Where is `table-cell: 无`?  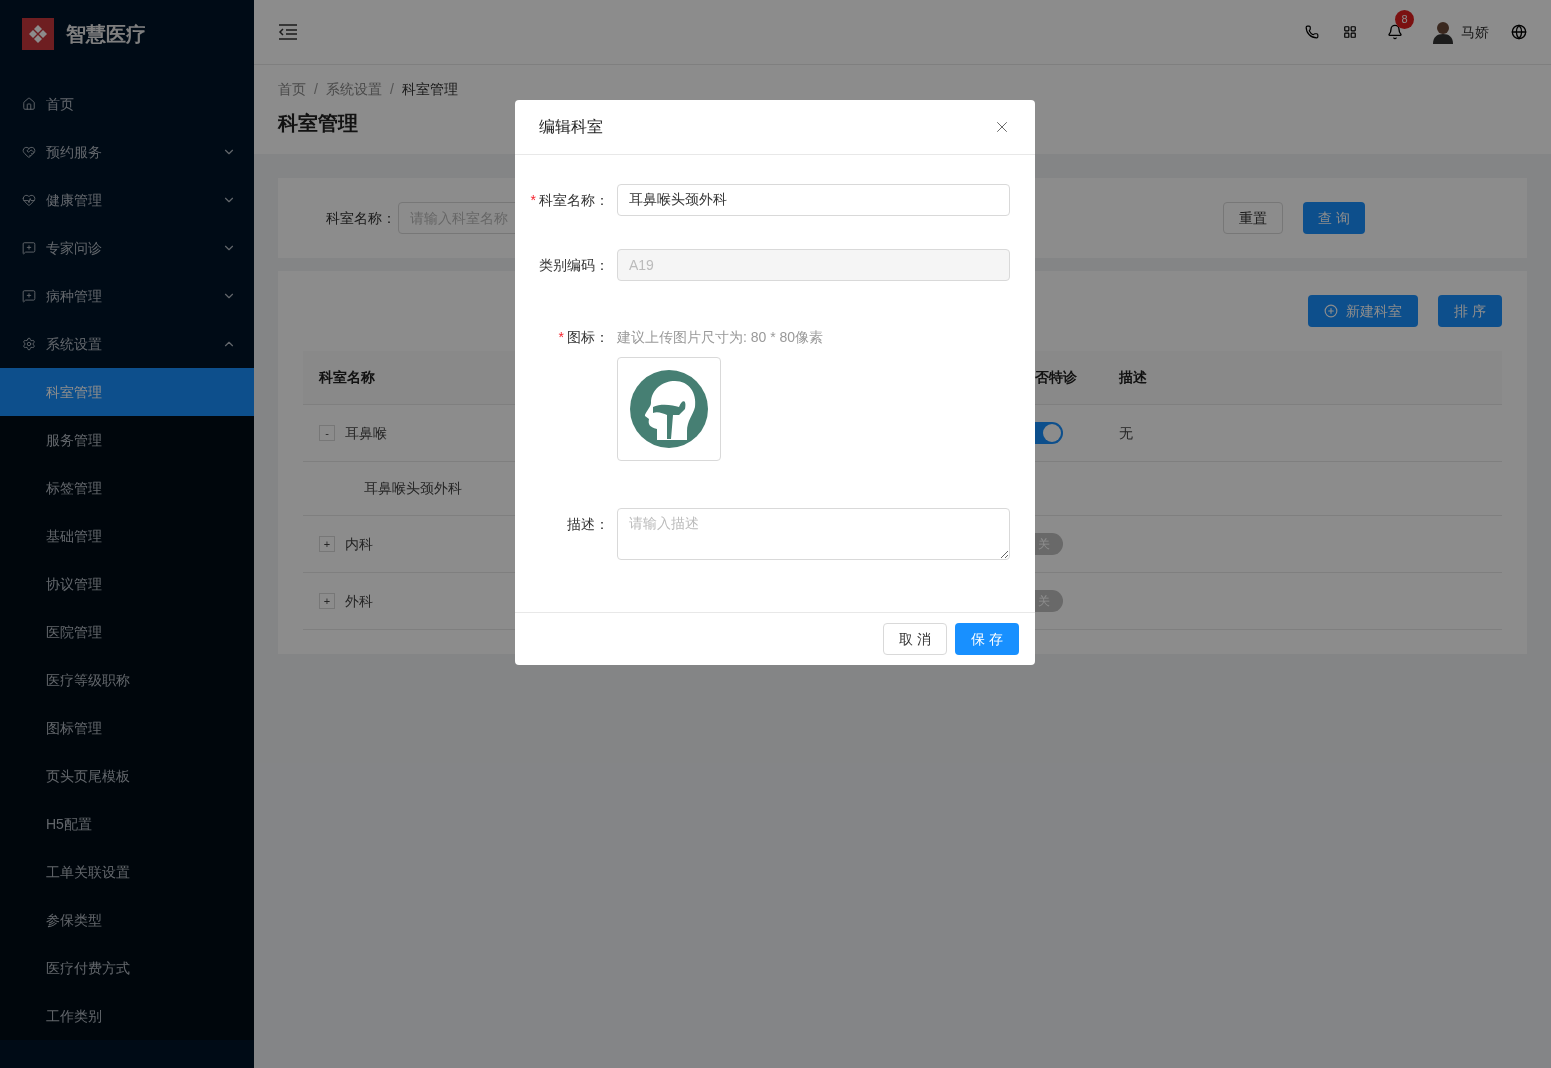 table-cell: 无 is located at coordinates (1126, 432).